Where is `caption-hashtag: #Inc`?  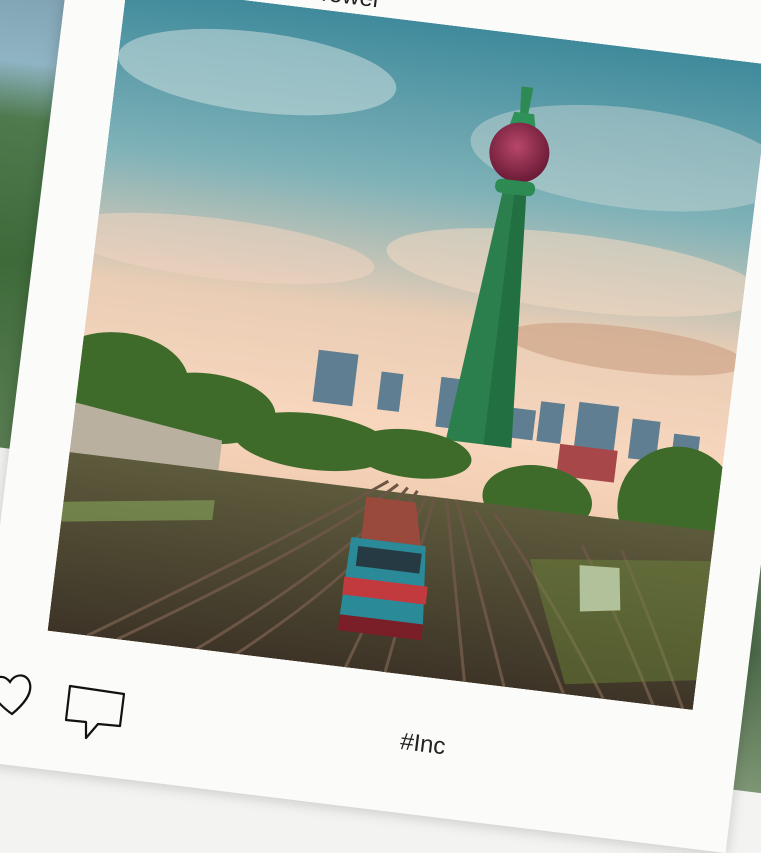 caption-hashtag: #Inc is located at coordinates (423, 744).